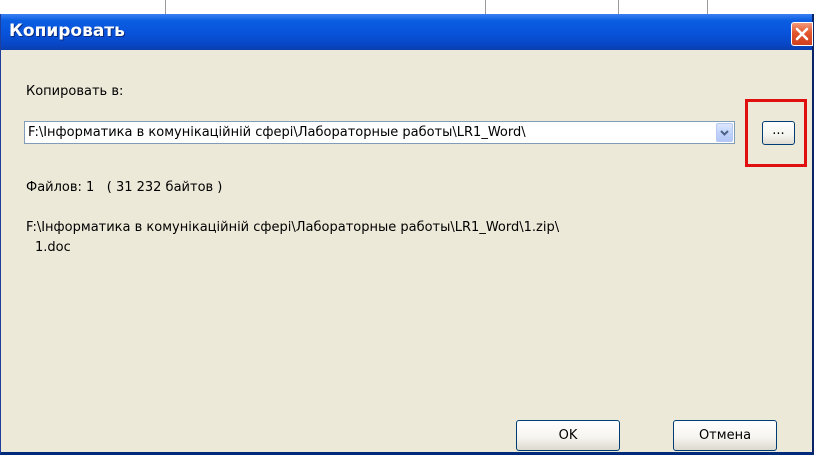 The image size is (815, 459). Describe the element at coordinates (53, 247) in the screenshot. I see `source-file-name: 1.doc` at that location.